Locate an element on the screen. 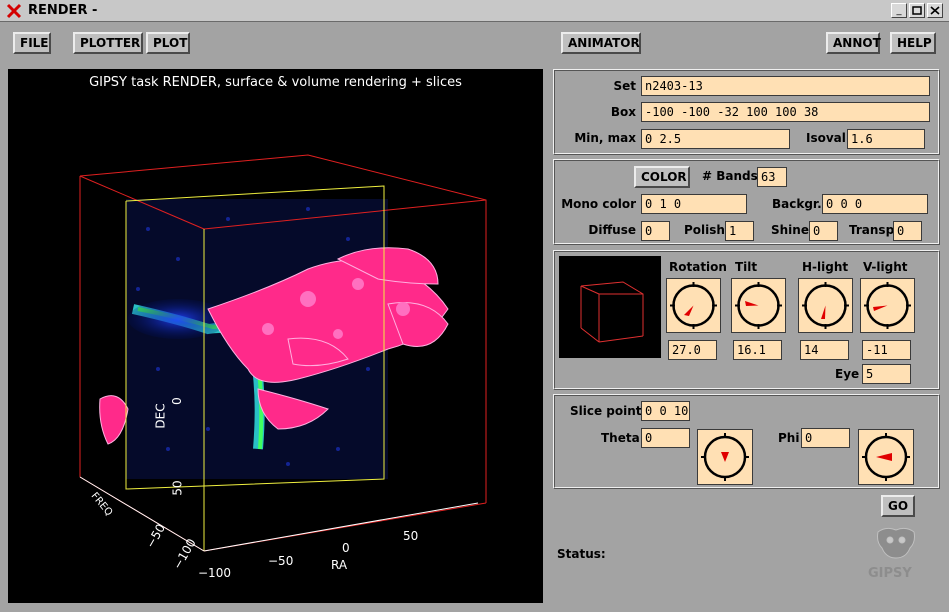 The height and width of the screenshot is (612, 949). x-window-icon is located at coordinates (14, 11).